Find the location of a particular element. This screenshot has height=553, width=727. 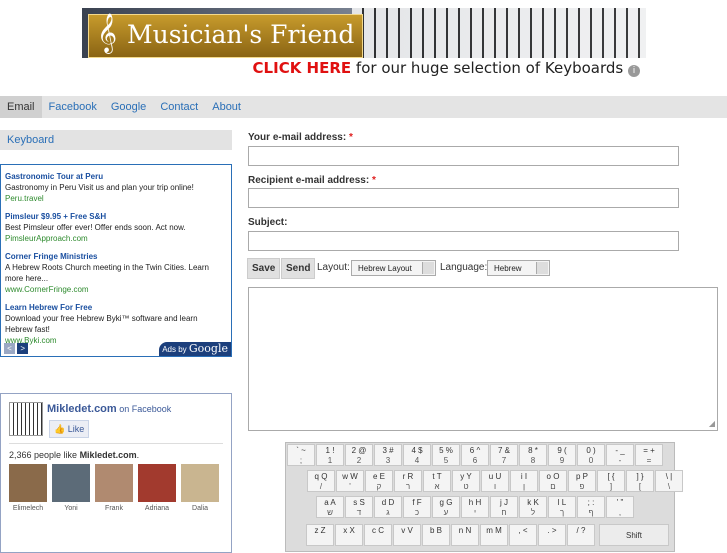

key: 7 & 7 is located at coordinates (504, 455).